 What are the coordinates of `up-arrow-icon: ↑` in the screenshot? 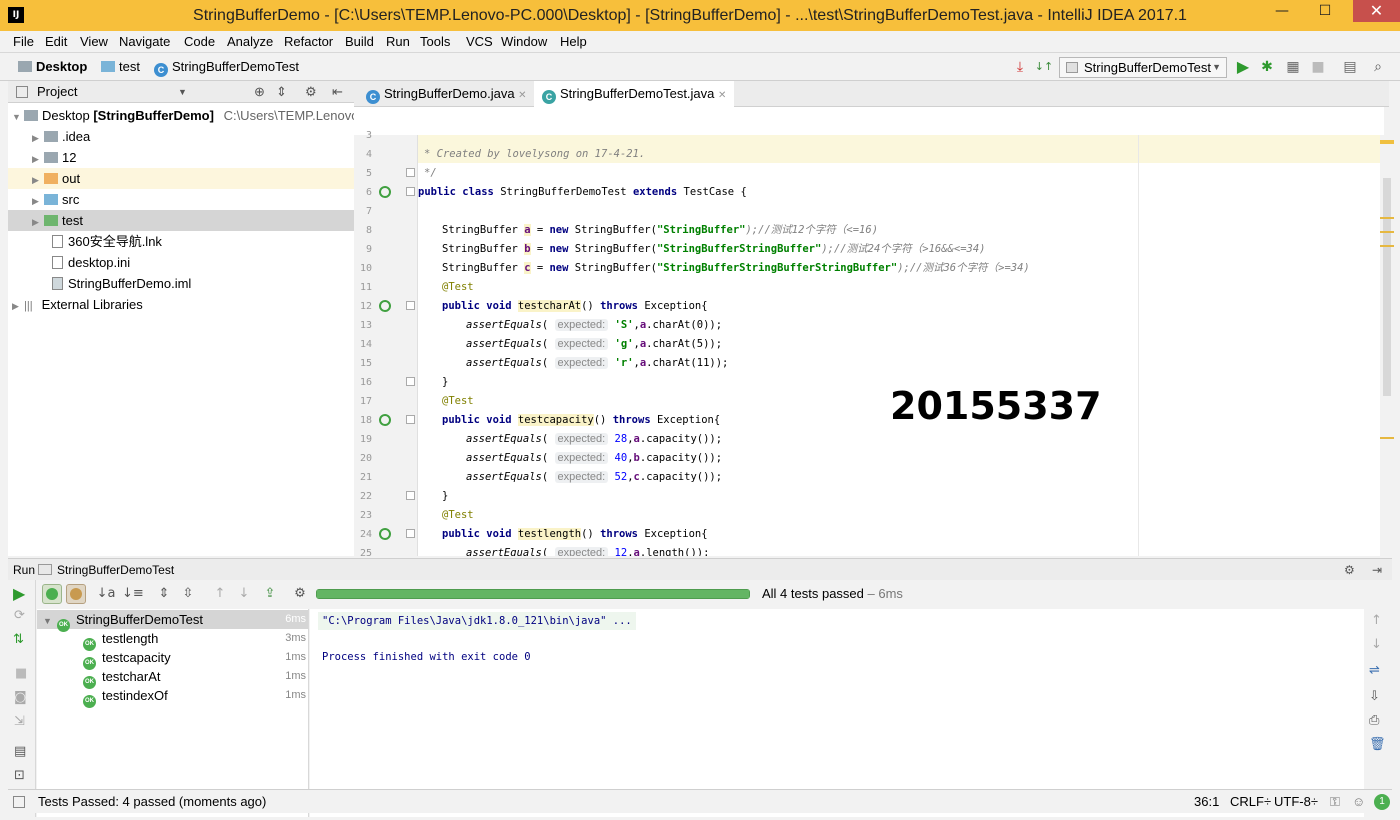 It's located at (1376, 620).